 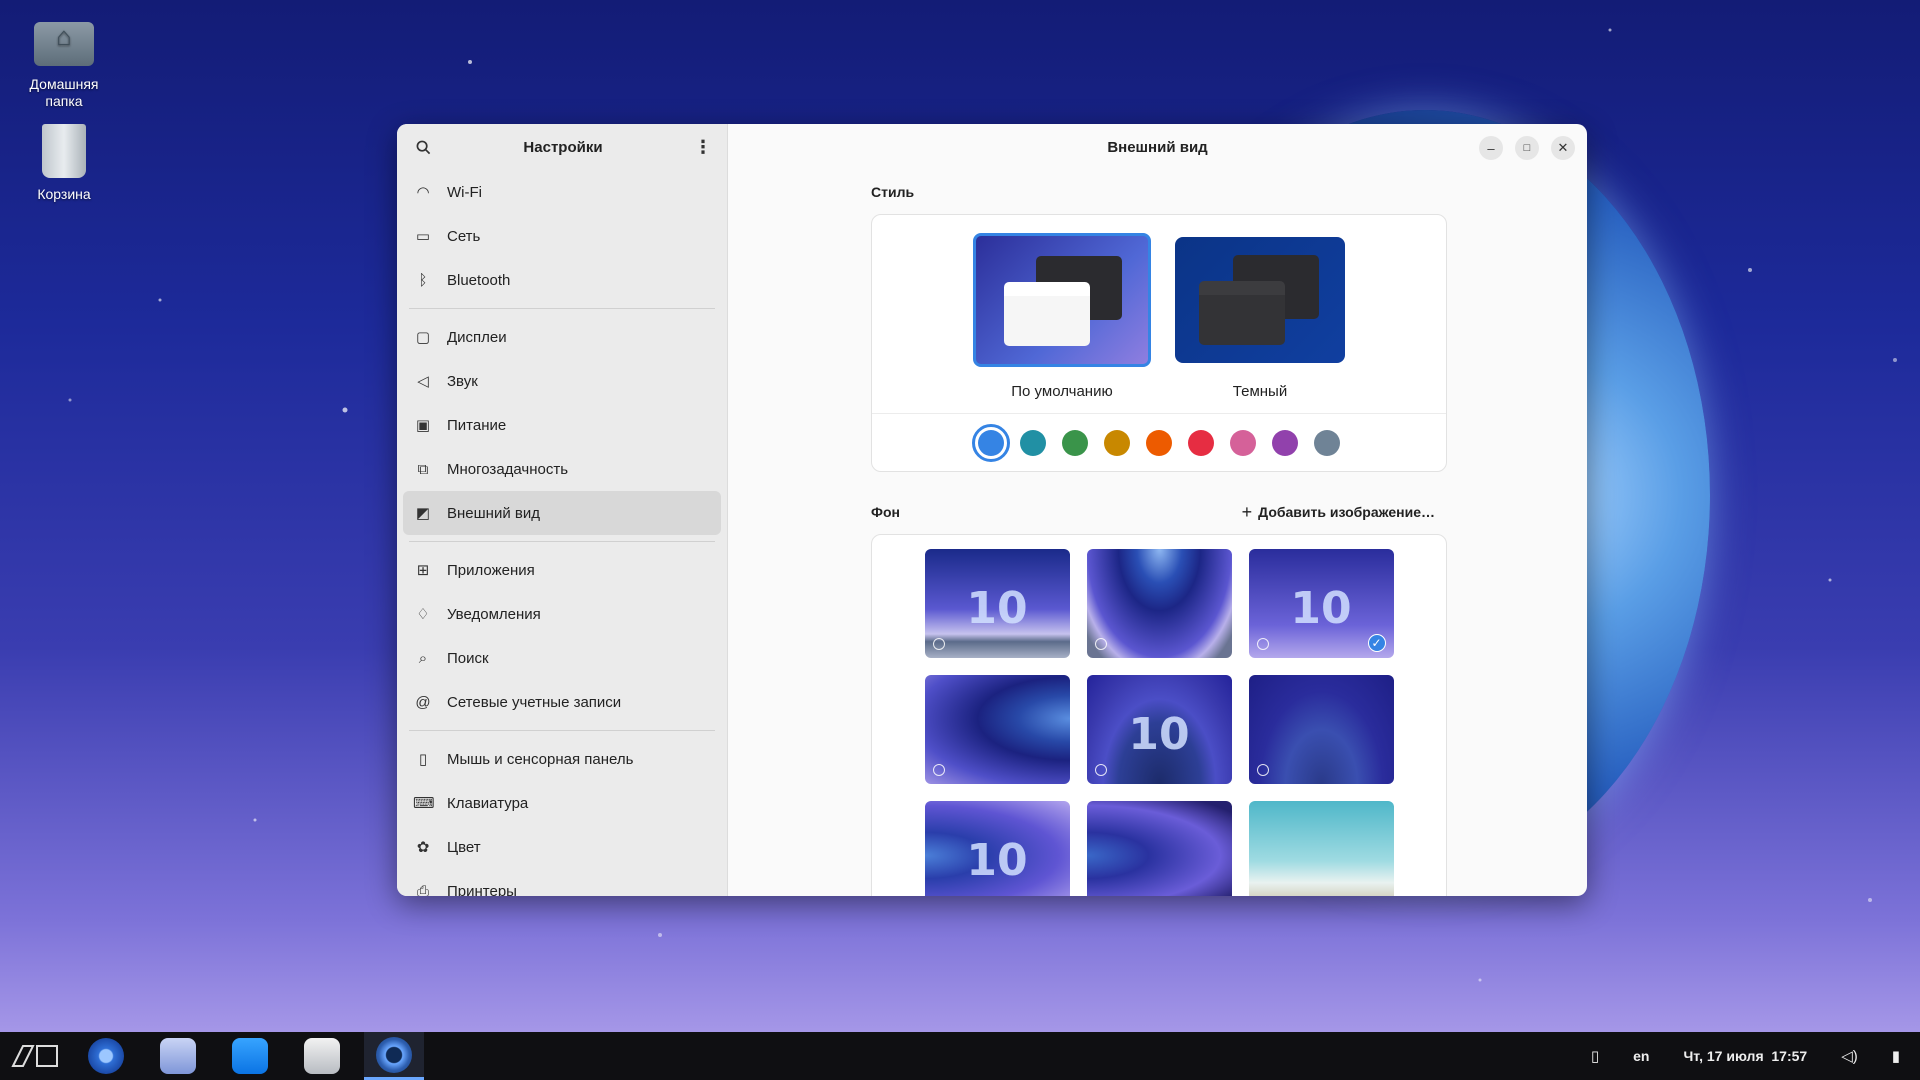 I want to click on minimize-icon: –, so click(x=1491, y=148).